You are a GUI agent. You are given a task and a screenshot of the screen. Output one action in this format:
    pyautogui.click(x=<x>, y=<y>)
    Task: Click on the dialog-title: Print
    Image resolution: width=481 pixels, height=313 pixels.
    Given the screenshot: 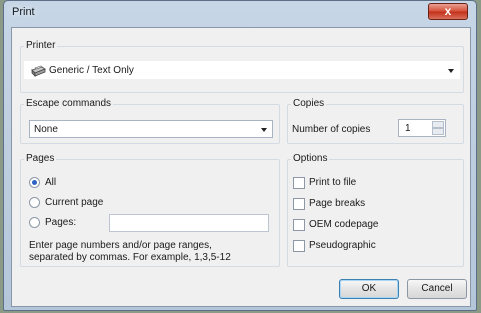 What is the action you would take?
    pyautogui.click(x=23, y=12)
    